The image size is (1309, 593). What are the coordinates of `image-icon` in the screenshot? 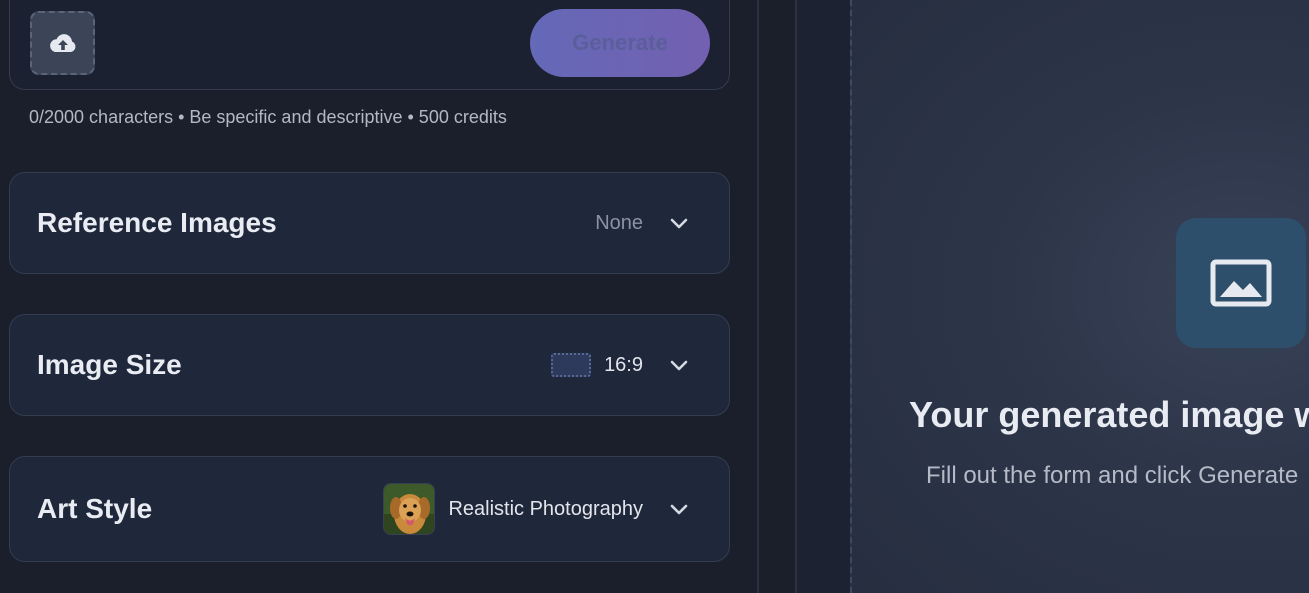 It's located at (1241, 283).